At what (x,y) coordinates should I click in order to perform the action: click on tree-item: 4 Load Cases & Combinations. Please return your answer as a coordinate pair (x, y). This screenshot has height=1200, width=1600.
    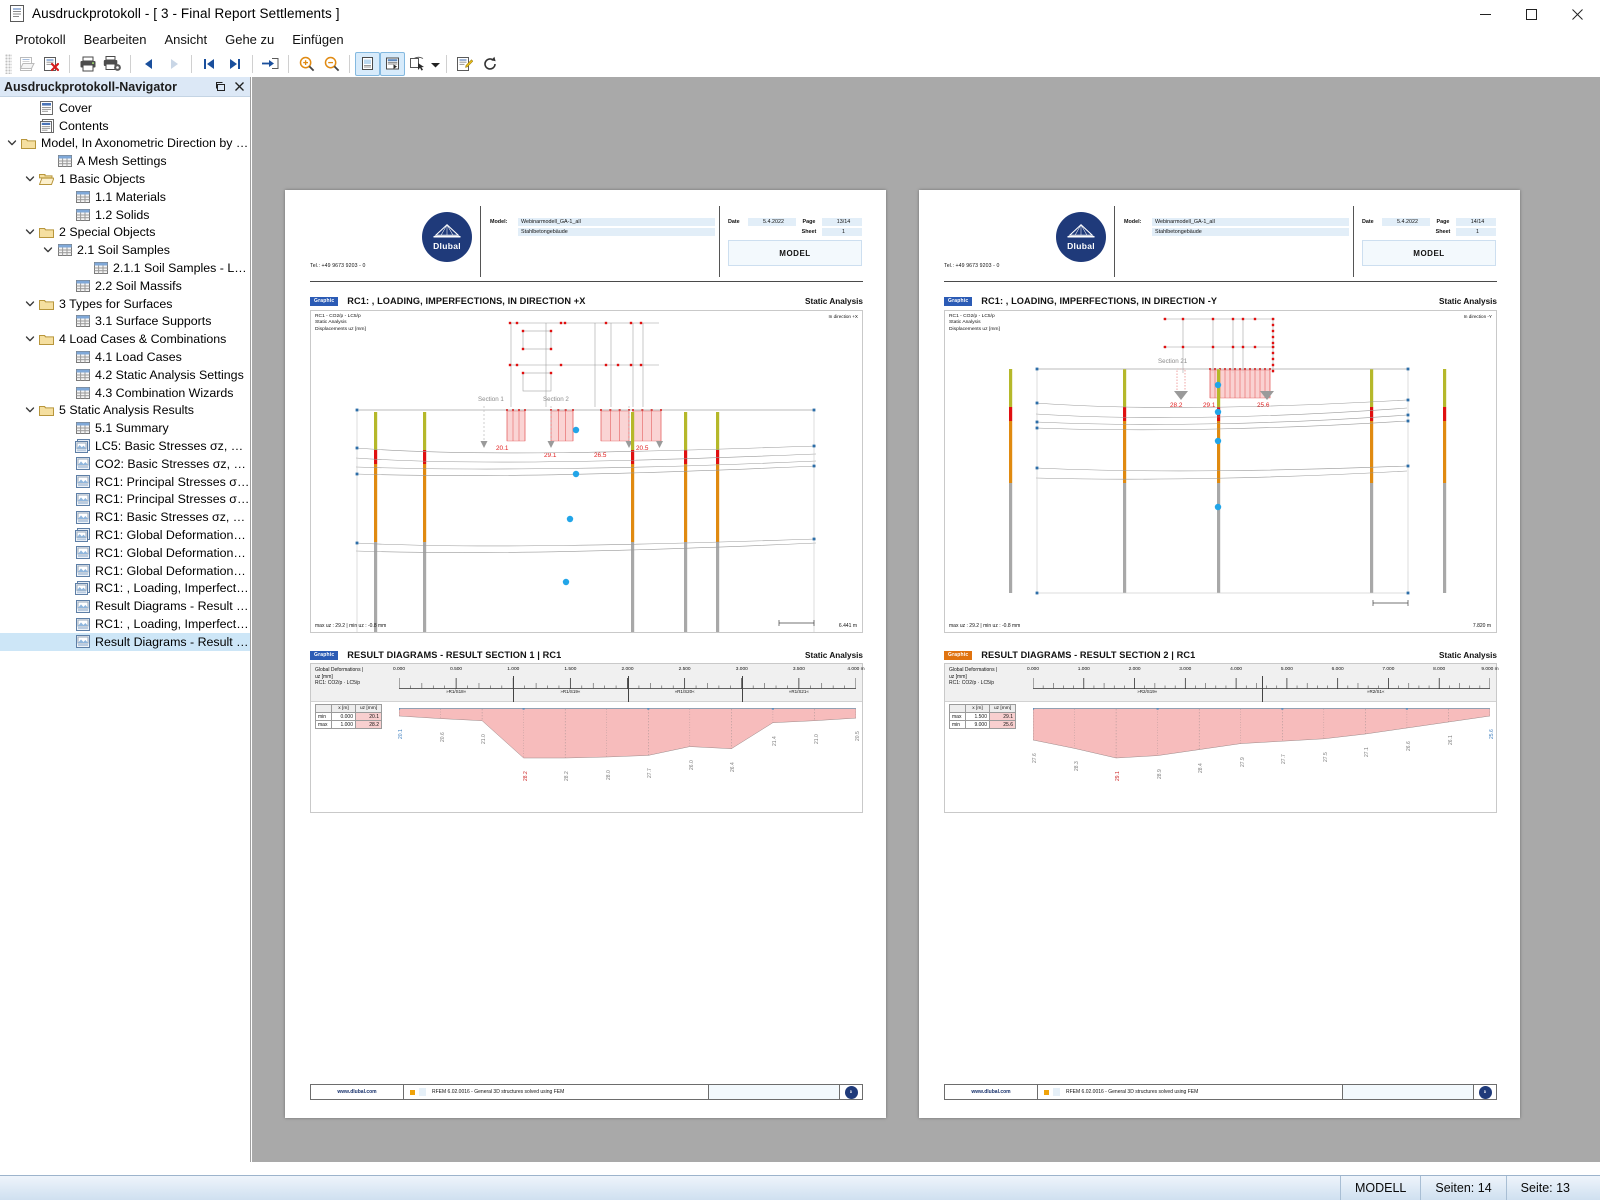
    Looking at the image, I should click on (125, 339).